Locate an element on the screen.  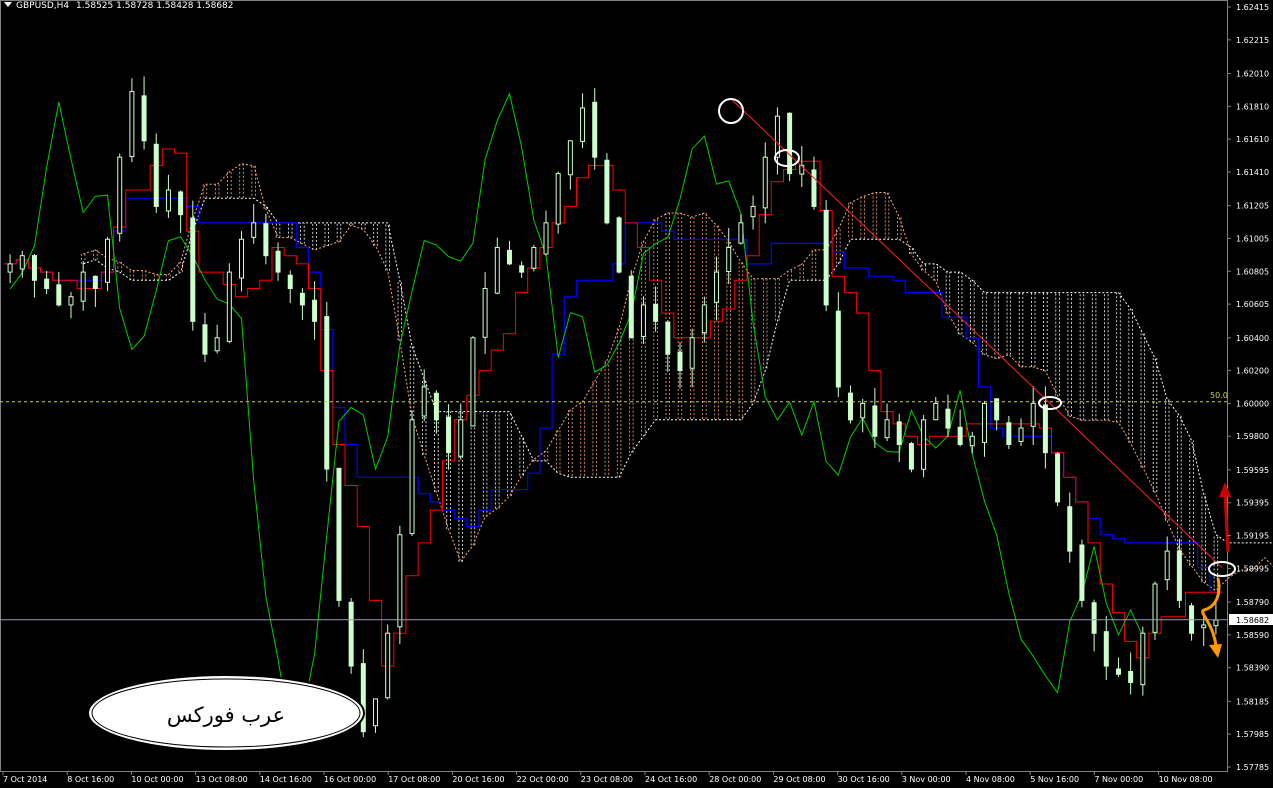
time-tick-label: 28 Oct 00:00 is located at coordinates (735, 779).